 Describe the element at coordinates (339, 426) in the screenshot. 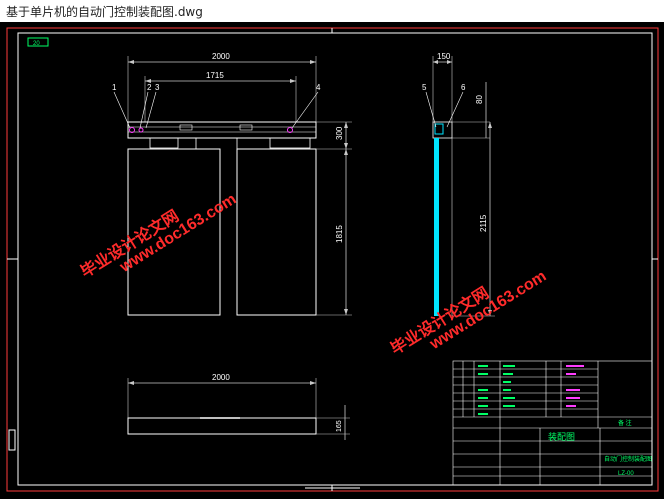

I see `dim-top-depth: 165` at that location.